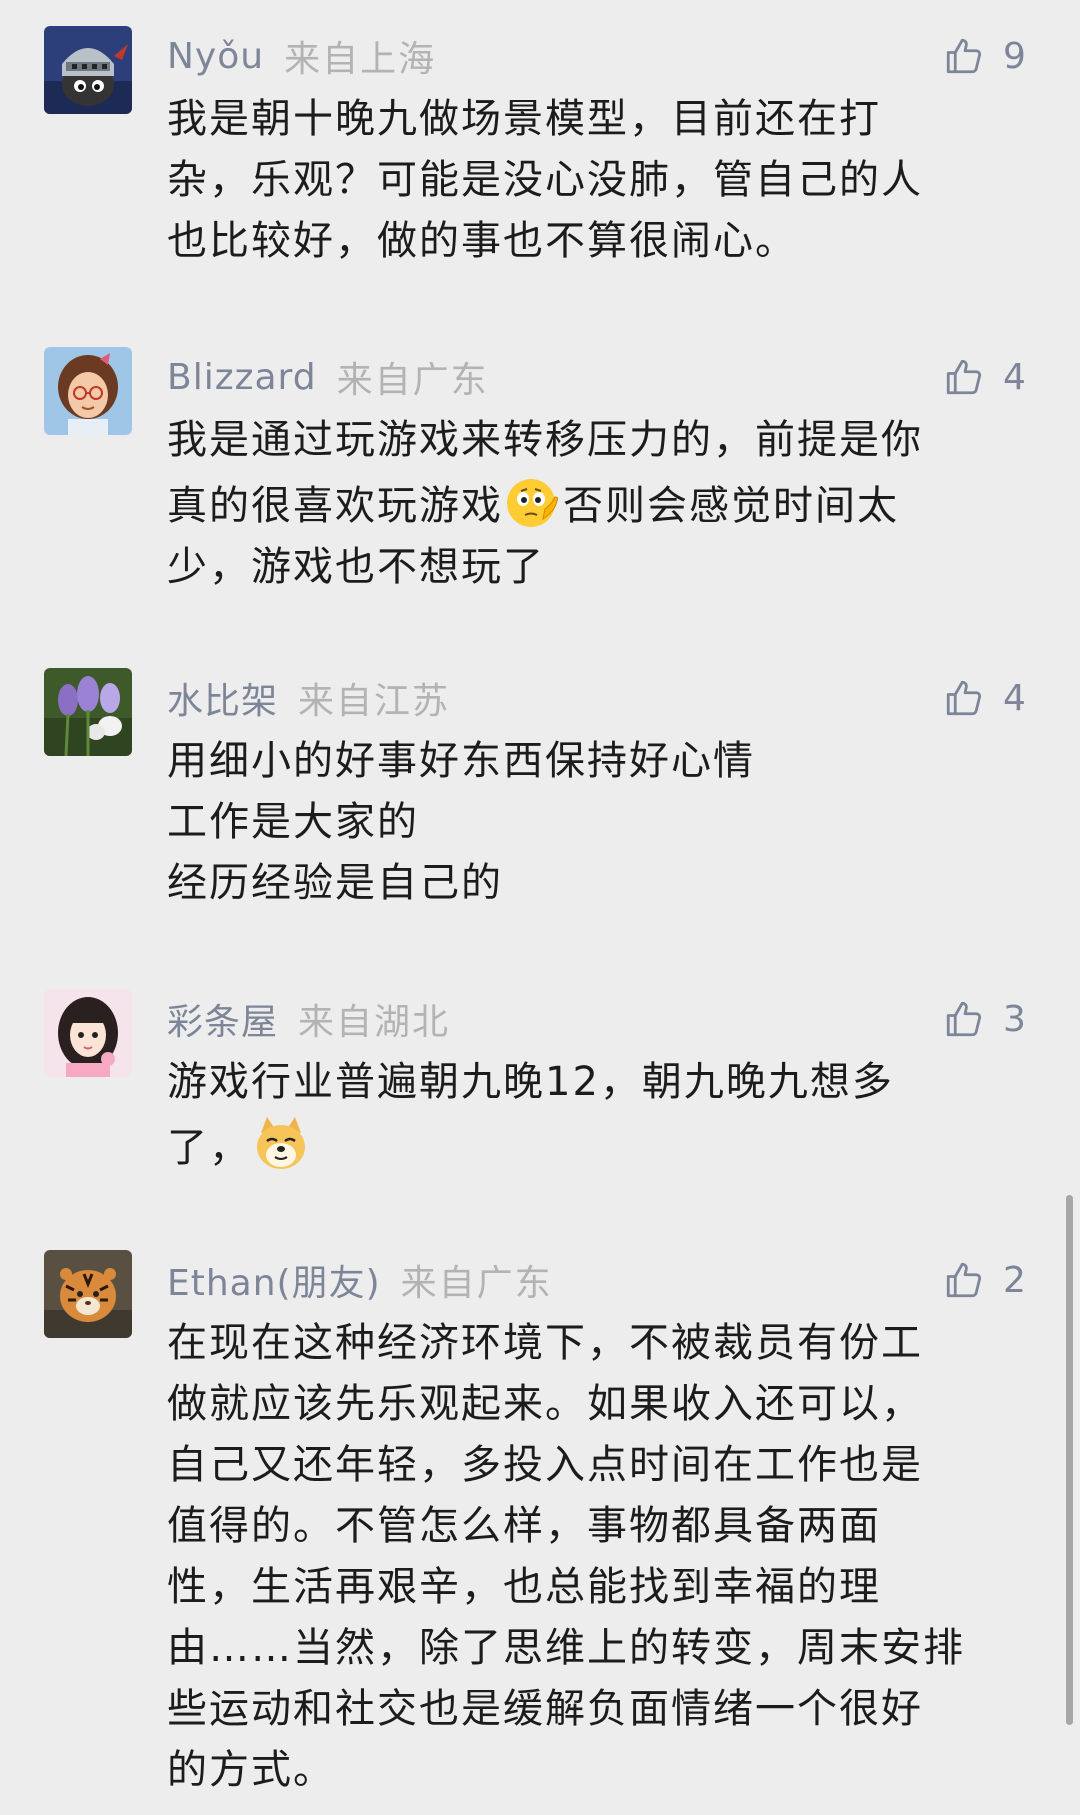 The image size is (1080, 1815). I want to click on comment-line: 我是朝十晚九做场景模型，目前还在打, so click(524, 119).